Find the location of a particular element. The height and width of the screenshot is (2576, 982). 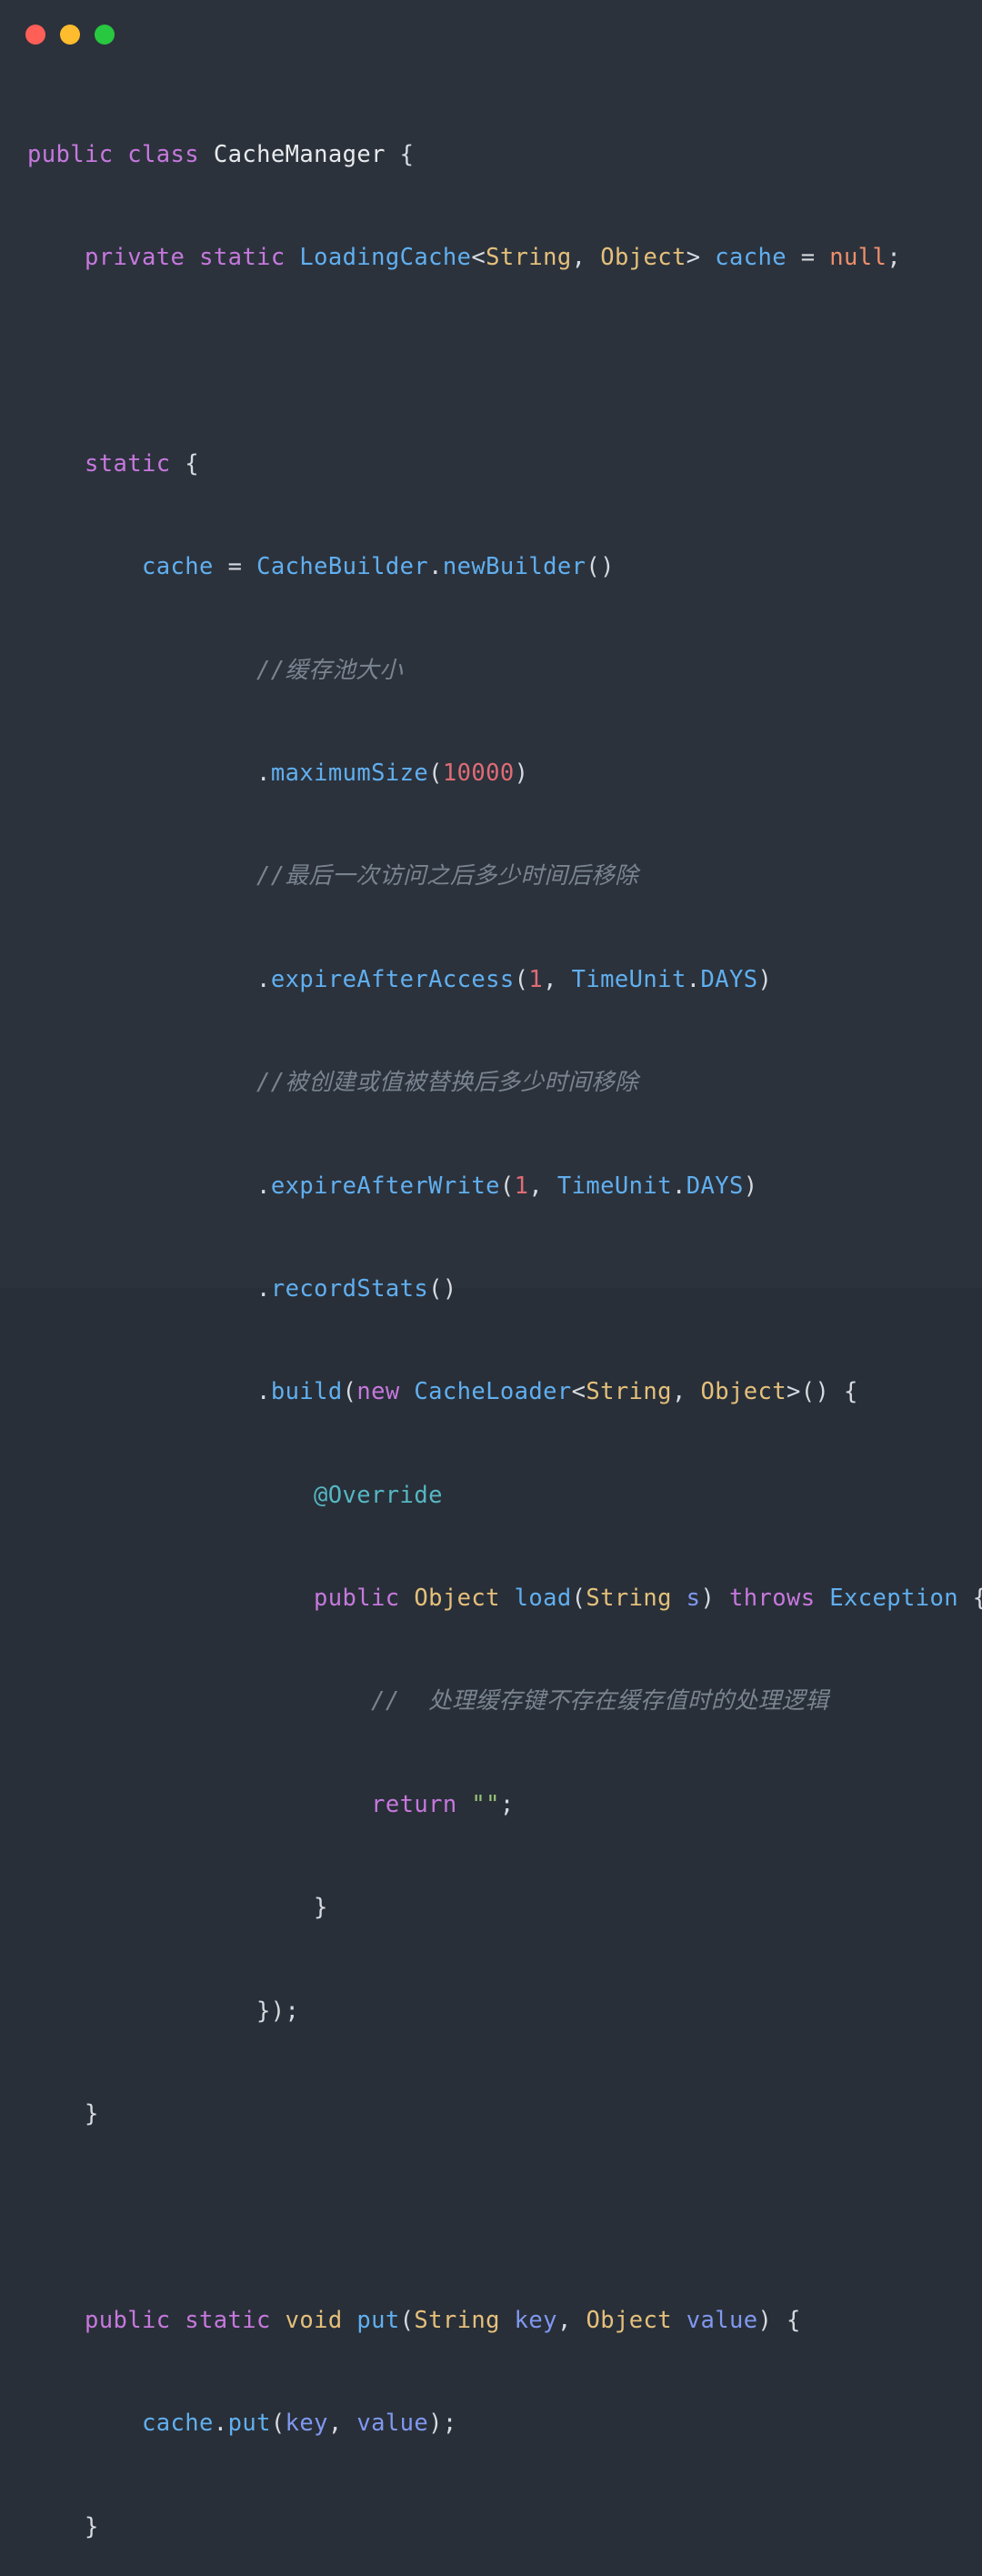

code-line-comment: //最后一次访问之后多少时间后移除 is located at coordinates (447, 876).